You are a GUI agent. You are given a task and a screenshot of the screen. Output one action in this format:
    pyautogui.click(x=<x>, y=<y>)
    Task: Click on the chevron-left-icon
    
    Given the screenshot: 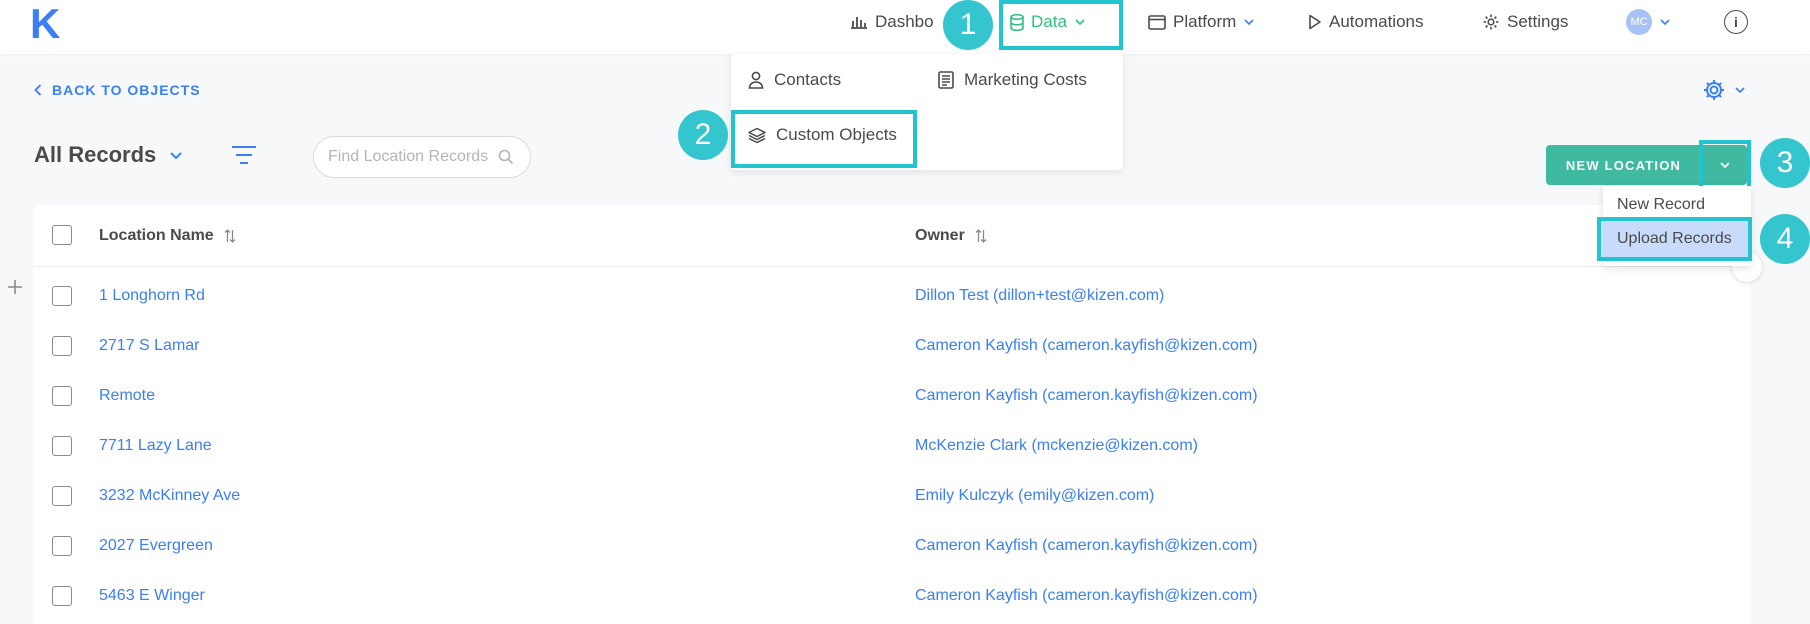 What is the action you would take?
    pyautogui.click(x=38, y=90)
    